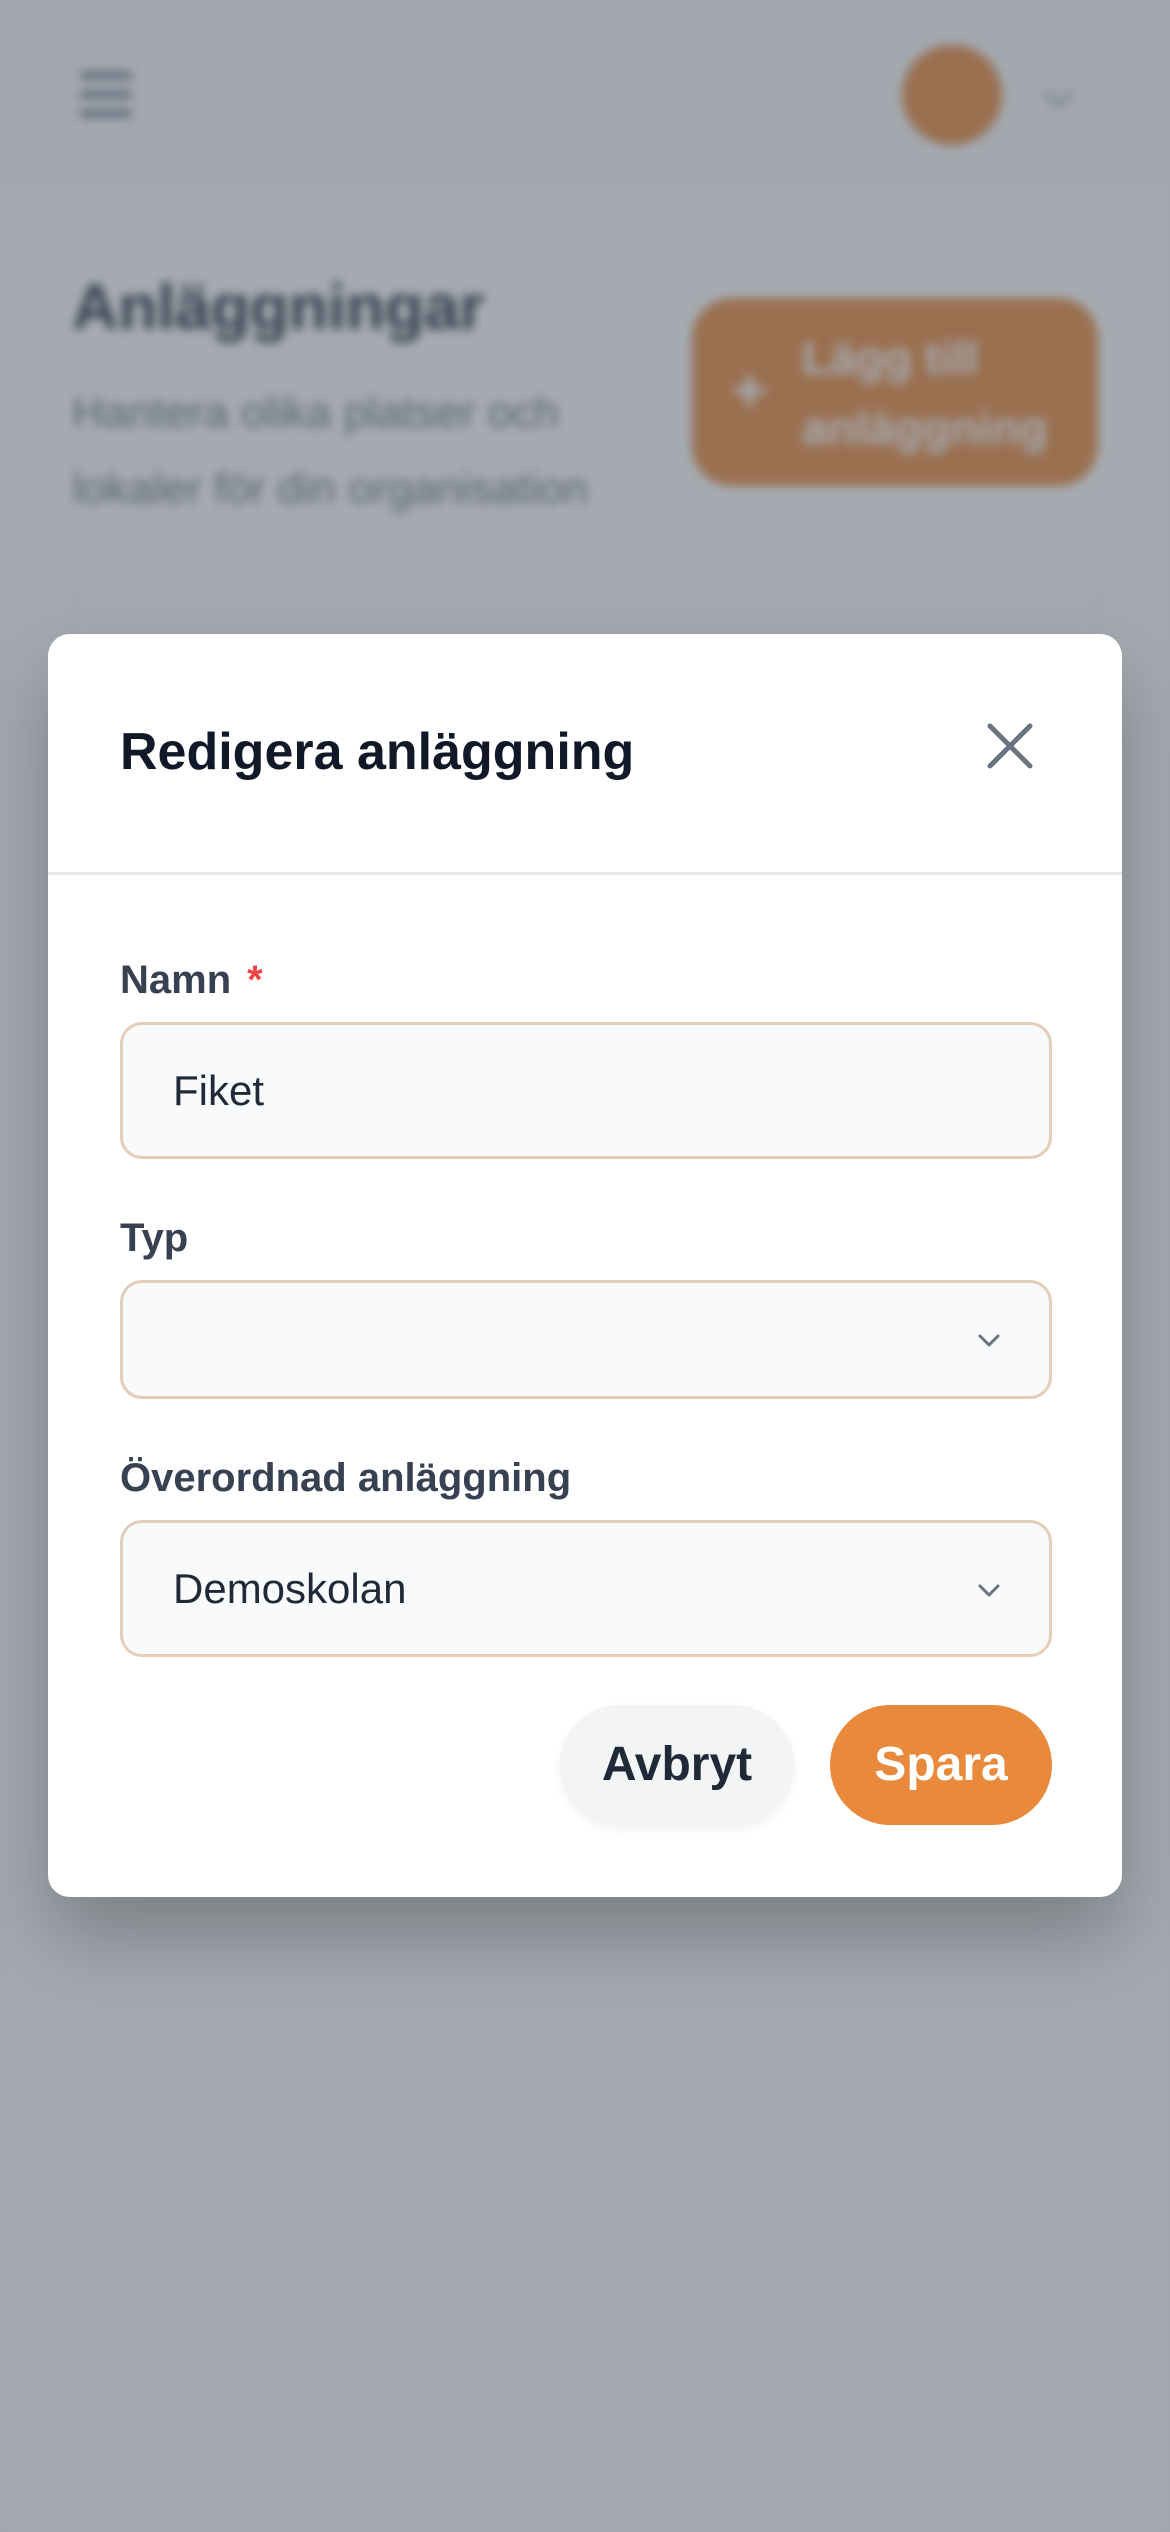  Describe the element at coordinates (586, 1090) in the screenshot. I see `name-input: Fiket` at that location.